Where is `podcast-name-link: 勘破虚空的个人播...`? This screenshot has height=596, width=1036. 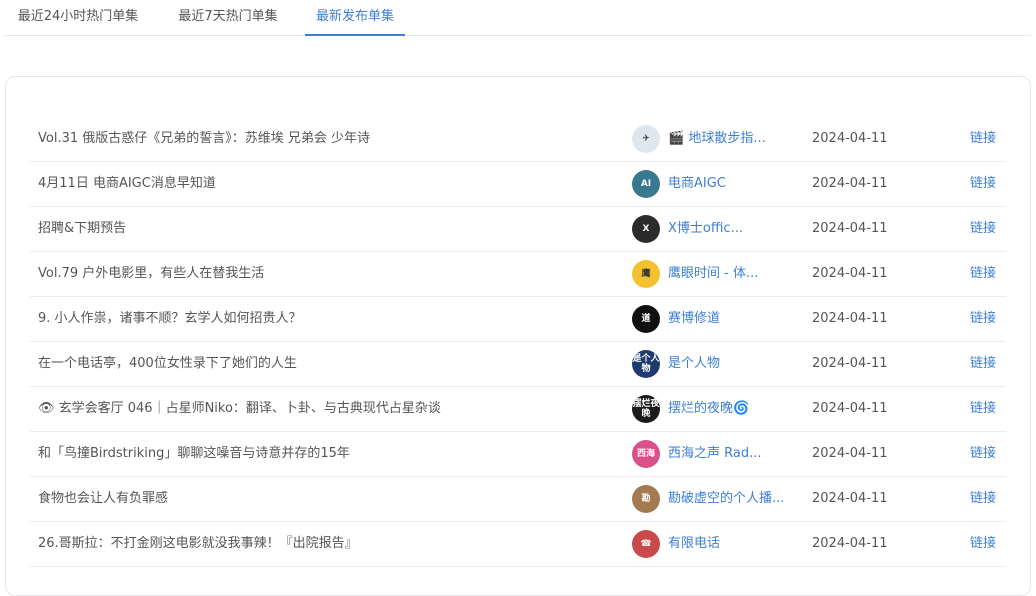 podcast-name-link: 勘破虚空的个人播... is located at coordinates (726, 499).